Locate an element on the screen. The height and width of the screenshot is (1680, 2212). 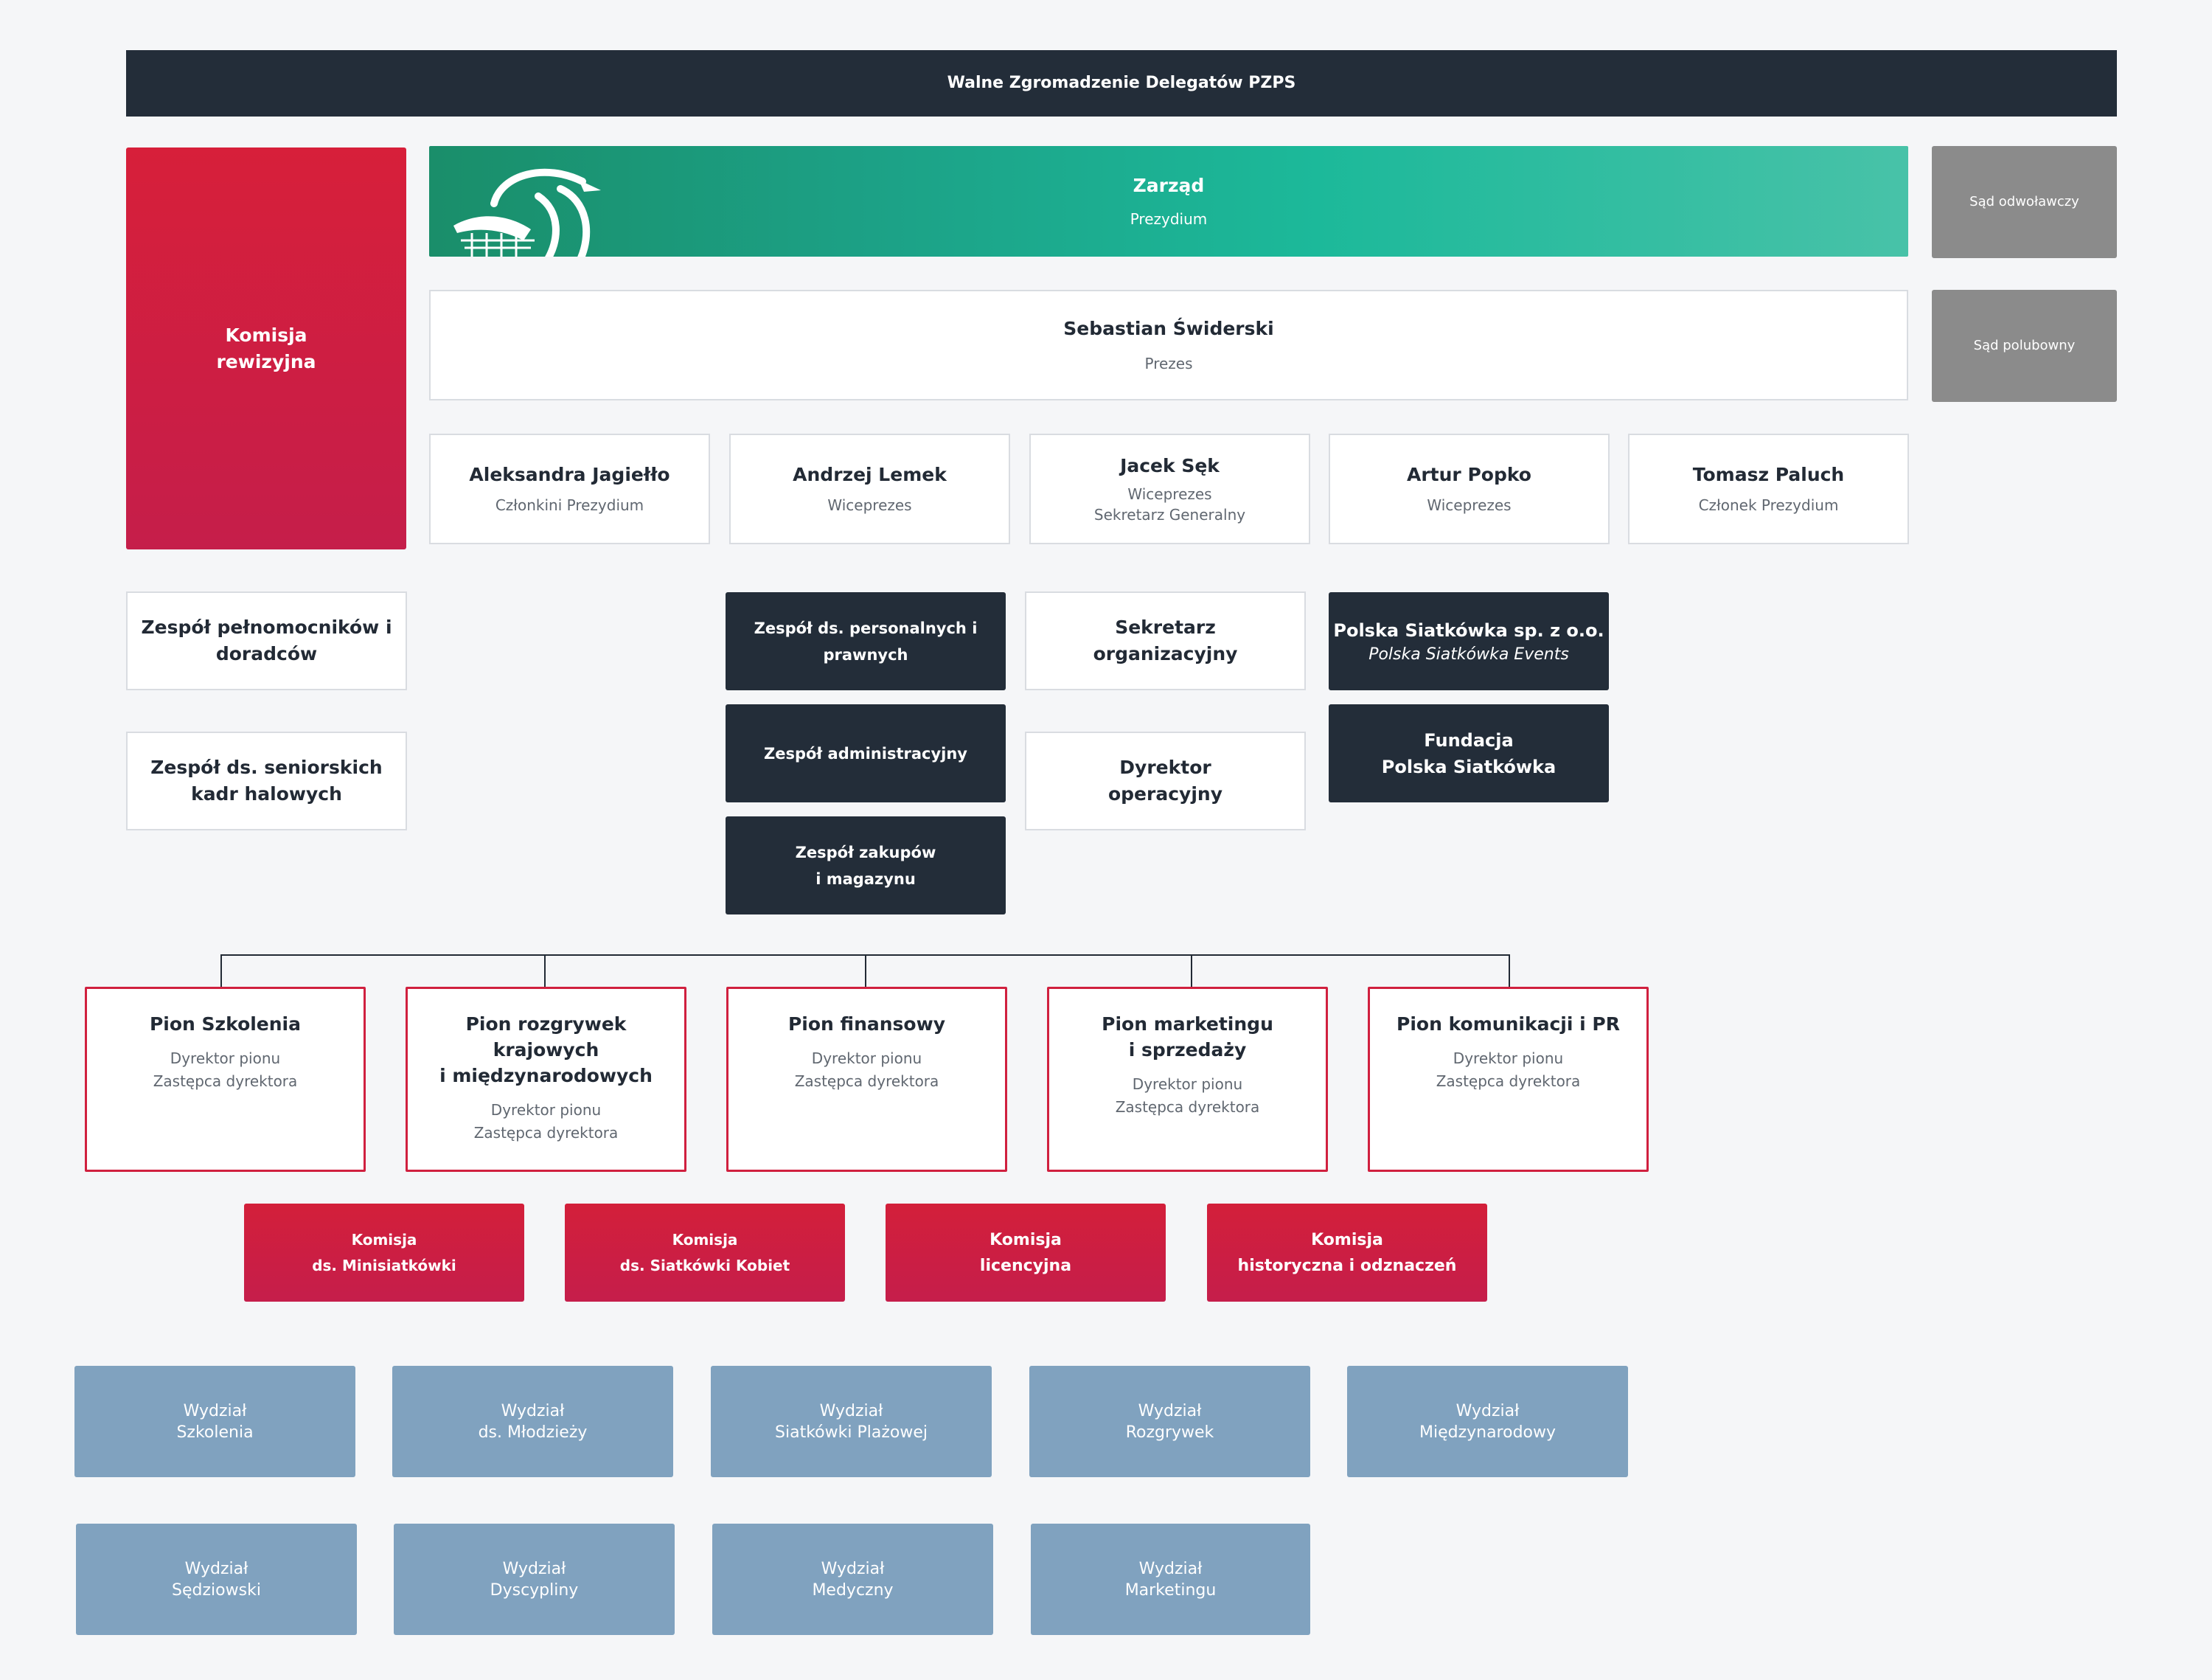
member-role: Członkini Prezydium is located at coordinates (569, 505).